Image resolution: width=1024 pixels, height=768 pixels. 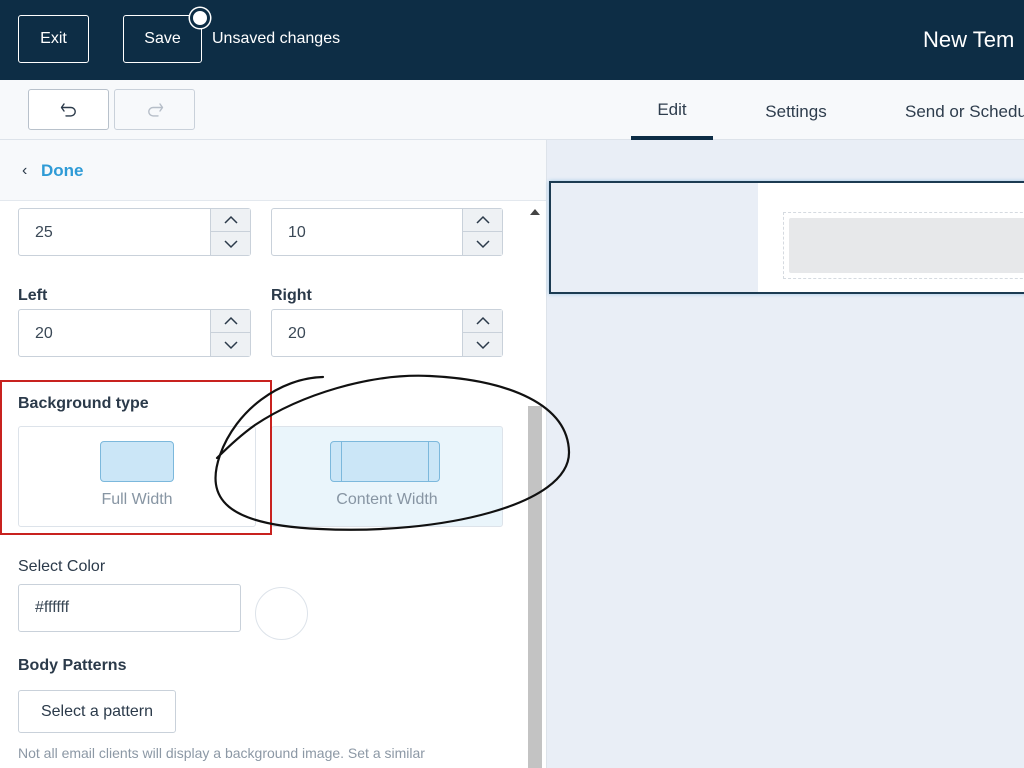 What do you see at coordinates (535, 587) in the screenshot?
I see `scrollbar-thumb` at bounding box center [535, 587].